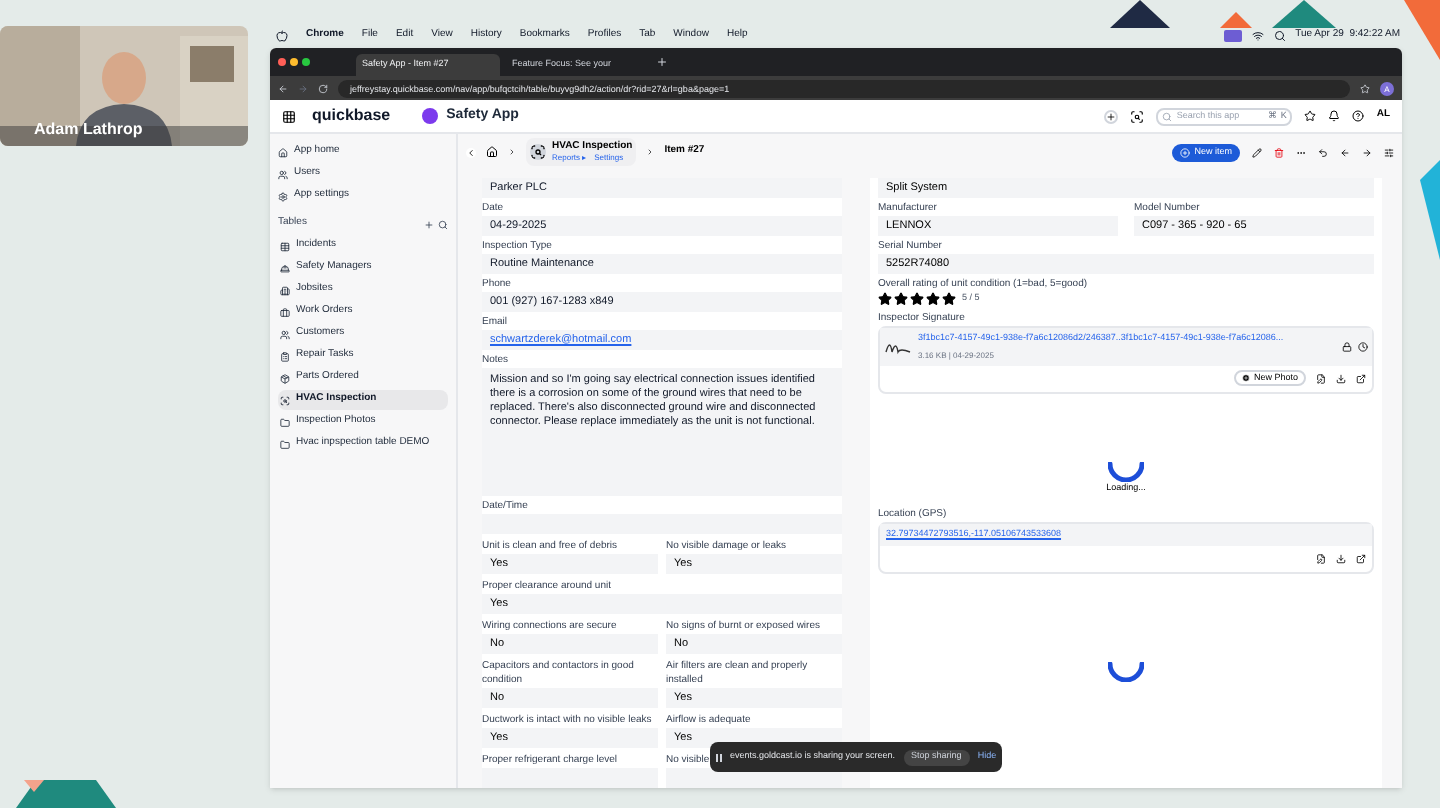 The image size is (1440, 808). What do you see at coordinates (492, 152) in the screenshot?
I see `home-icon` at bounding box center [492, 152].